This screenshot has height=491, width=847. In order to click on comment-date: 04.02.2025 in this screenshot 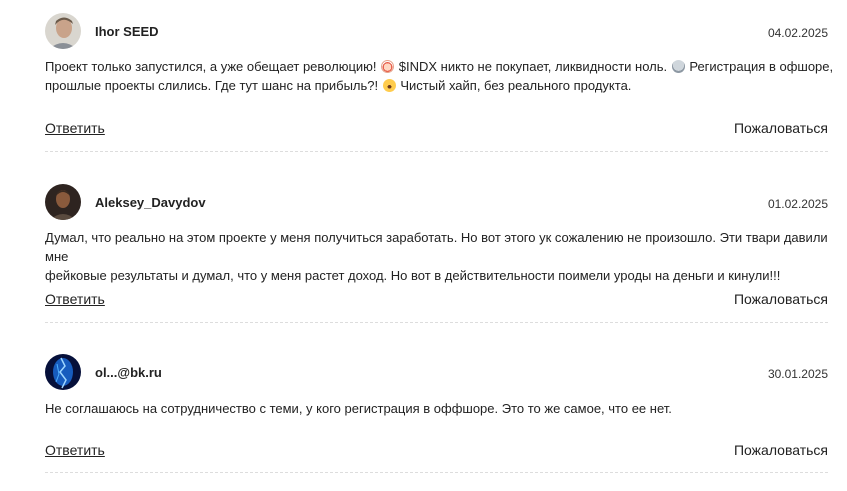, I will do `click(797, 33)`.